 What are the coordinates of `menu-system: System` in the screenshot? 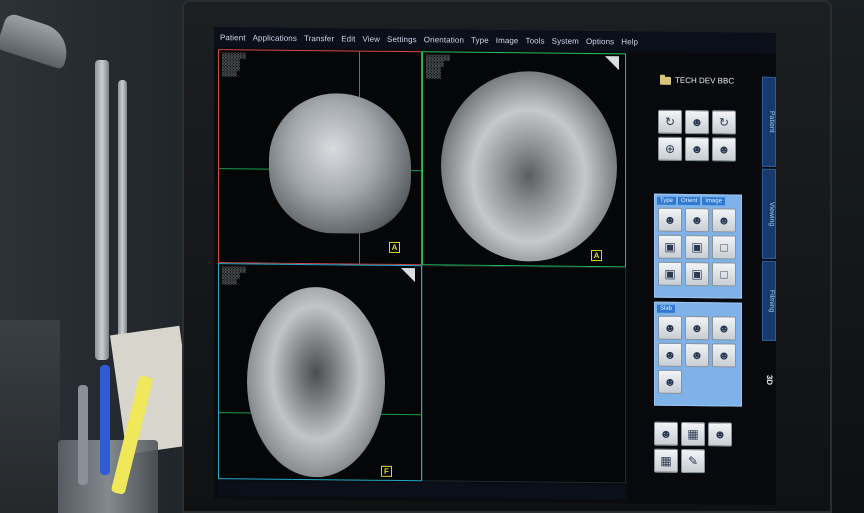 It's located at (565, 40).